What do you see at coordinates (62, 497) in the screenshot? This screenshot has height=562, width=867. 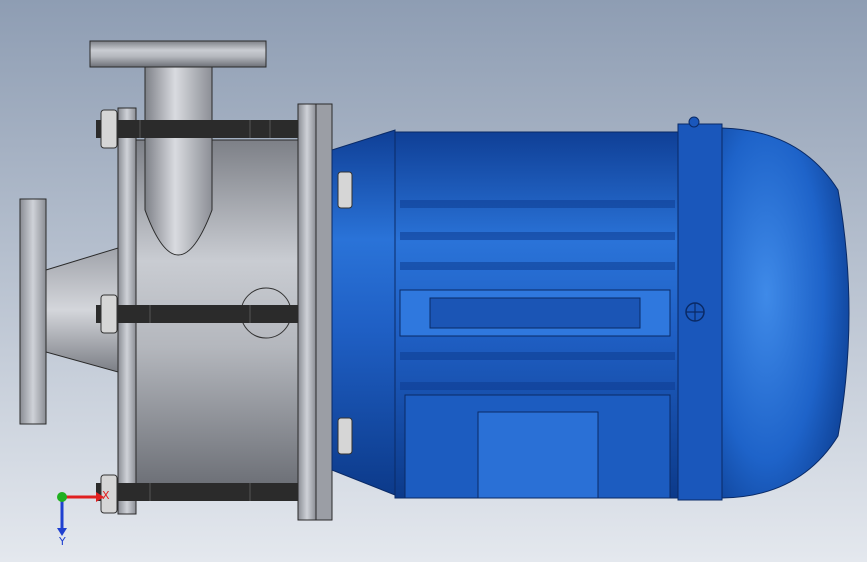 I see `z-axis-dot` at bounding box center [62, 497].